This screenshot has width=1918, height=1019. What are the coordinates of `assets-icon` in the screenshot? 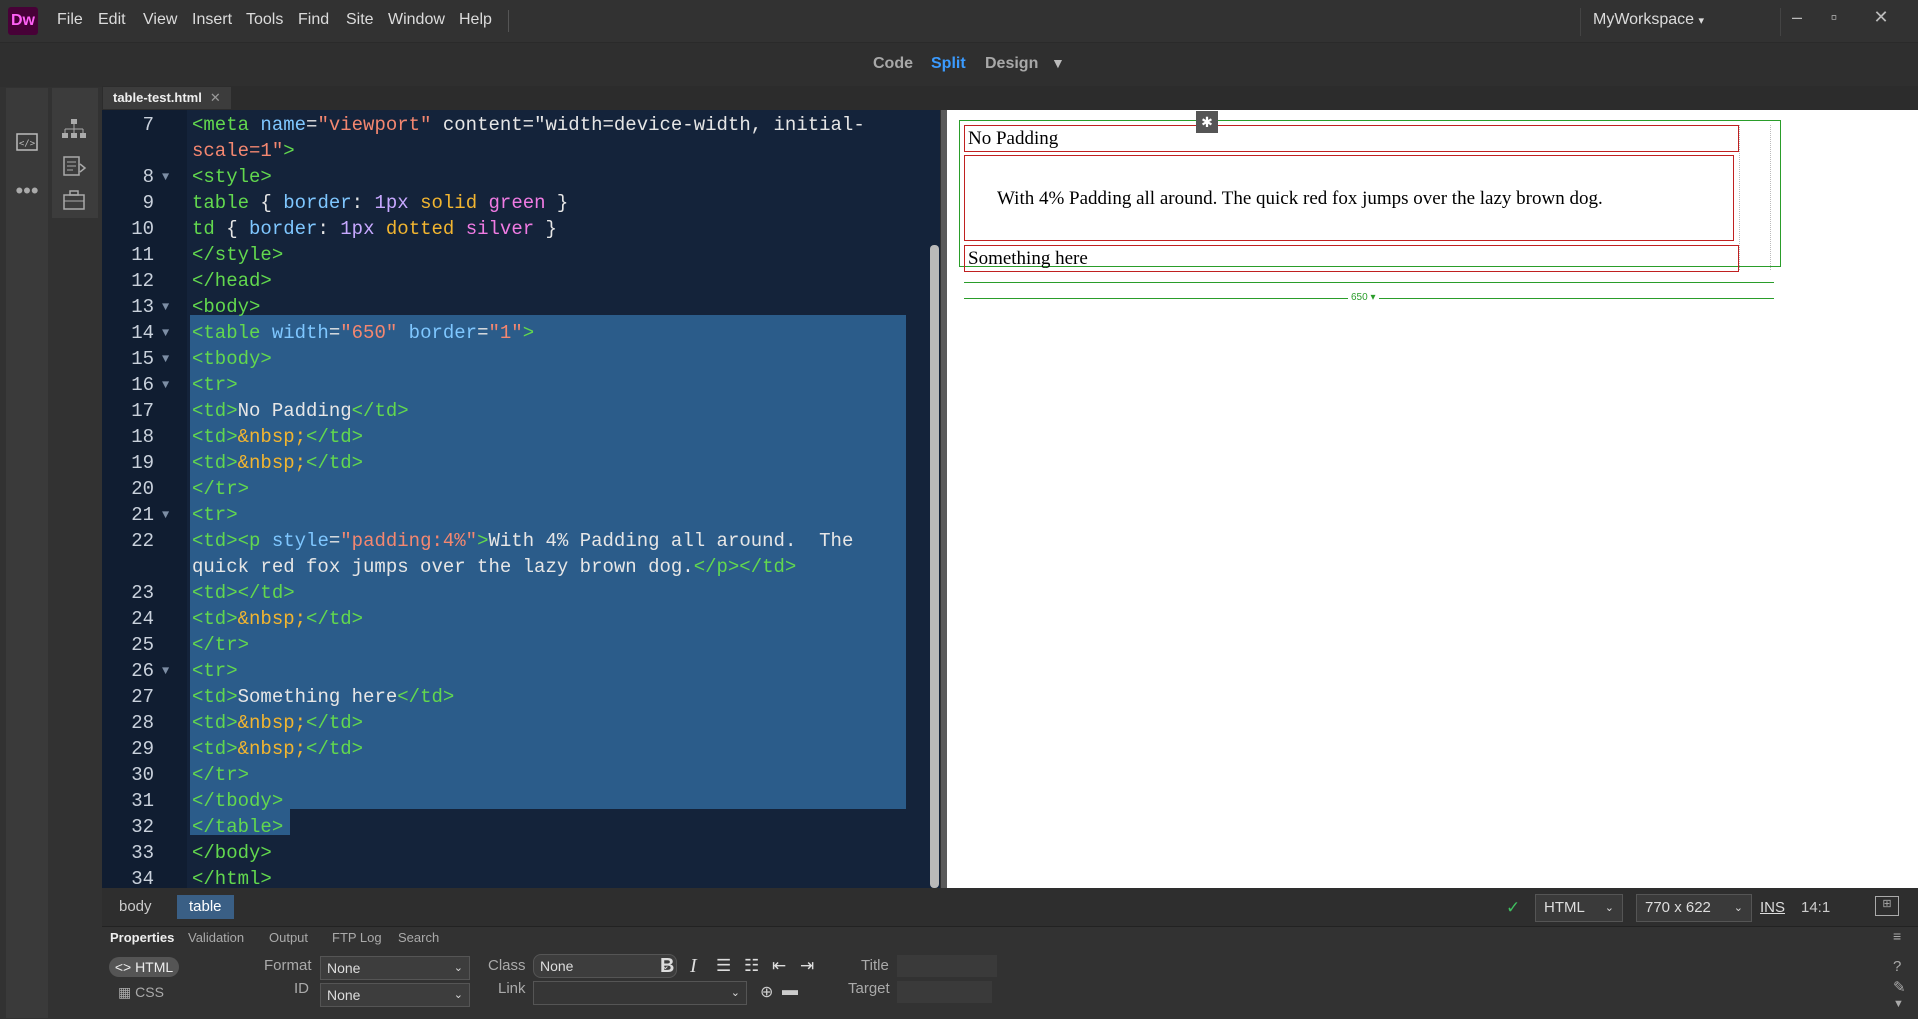 It's located at (74, 202).